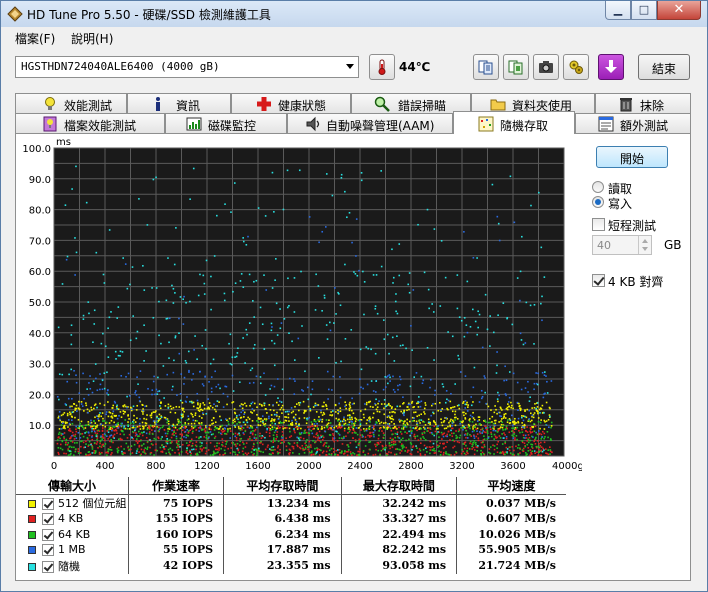 The width and height of the screenshot is (708, 592). Describe the element at coordinates (291, 103) in the screenshot. I see `tab-health: 健康狀態` at that location.